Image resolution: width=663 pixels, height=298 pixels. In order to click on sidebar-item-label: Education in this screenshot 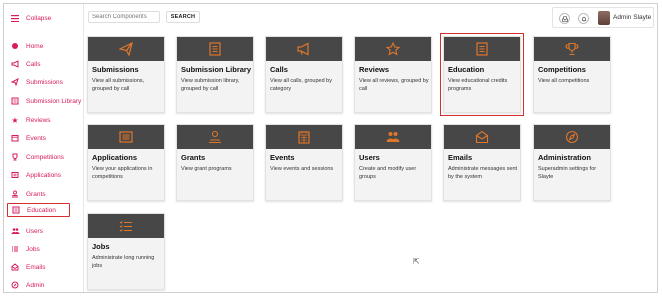, I will do `click(41, 210)`.